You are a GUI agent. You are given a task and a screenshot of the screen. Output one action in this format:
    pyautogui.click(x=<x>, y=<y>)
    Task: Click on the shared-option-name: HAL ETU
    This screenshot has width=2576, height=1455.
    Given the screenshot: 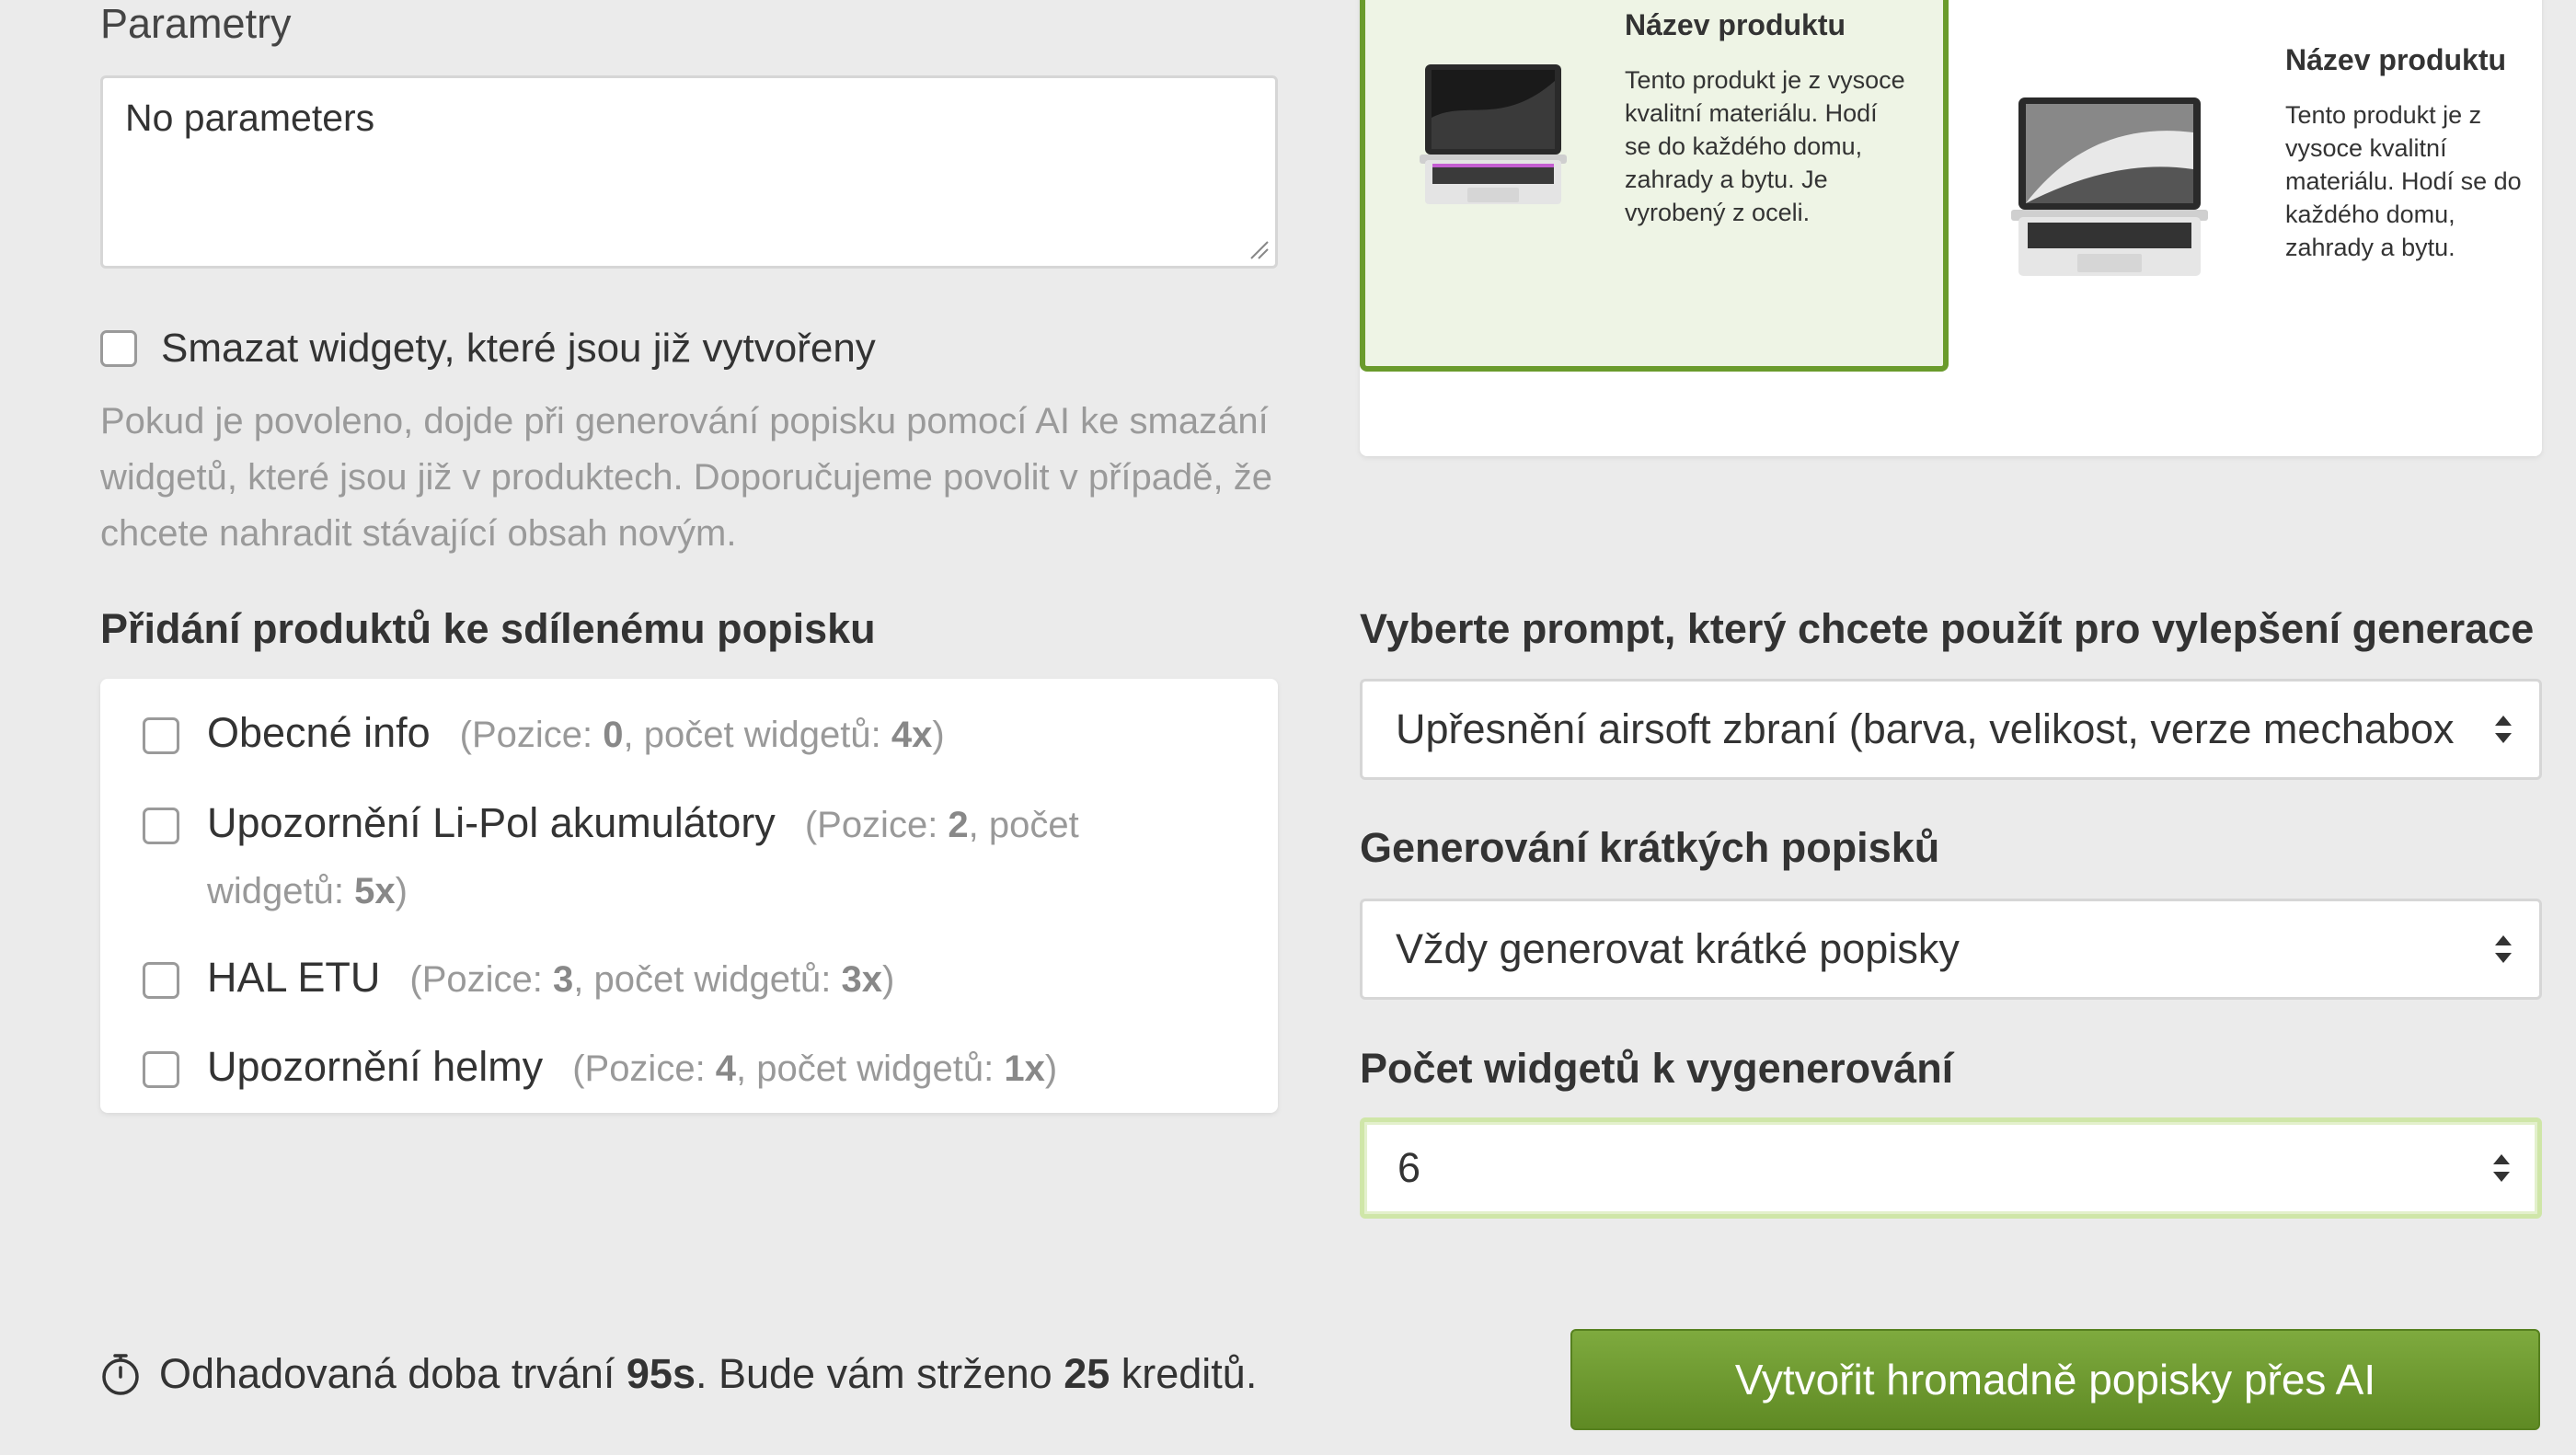 What is the action you would take?
    pyautogui.click(x=293, y=977)
    